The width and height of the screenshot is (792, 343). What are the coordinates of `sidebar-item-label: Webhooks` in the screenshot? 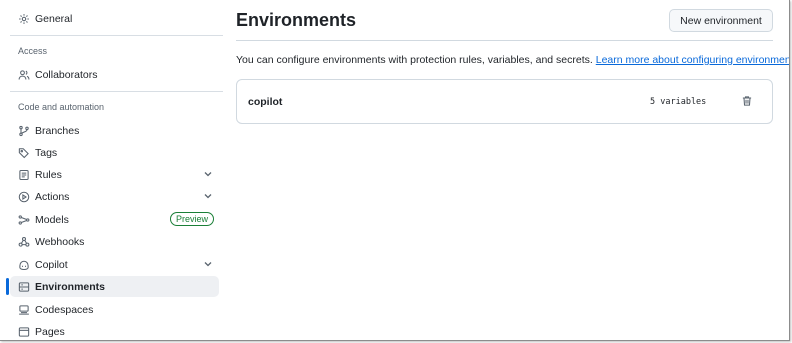 It's located at (60, 241).